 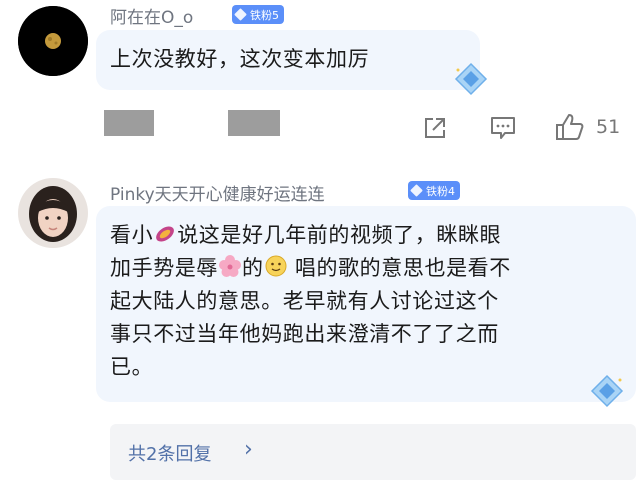 I want to click on comment-text-1: 上次没教好，这次变本加厉, so click(x=240, y=59).